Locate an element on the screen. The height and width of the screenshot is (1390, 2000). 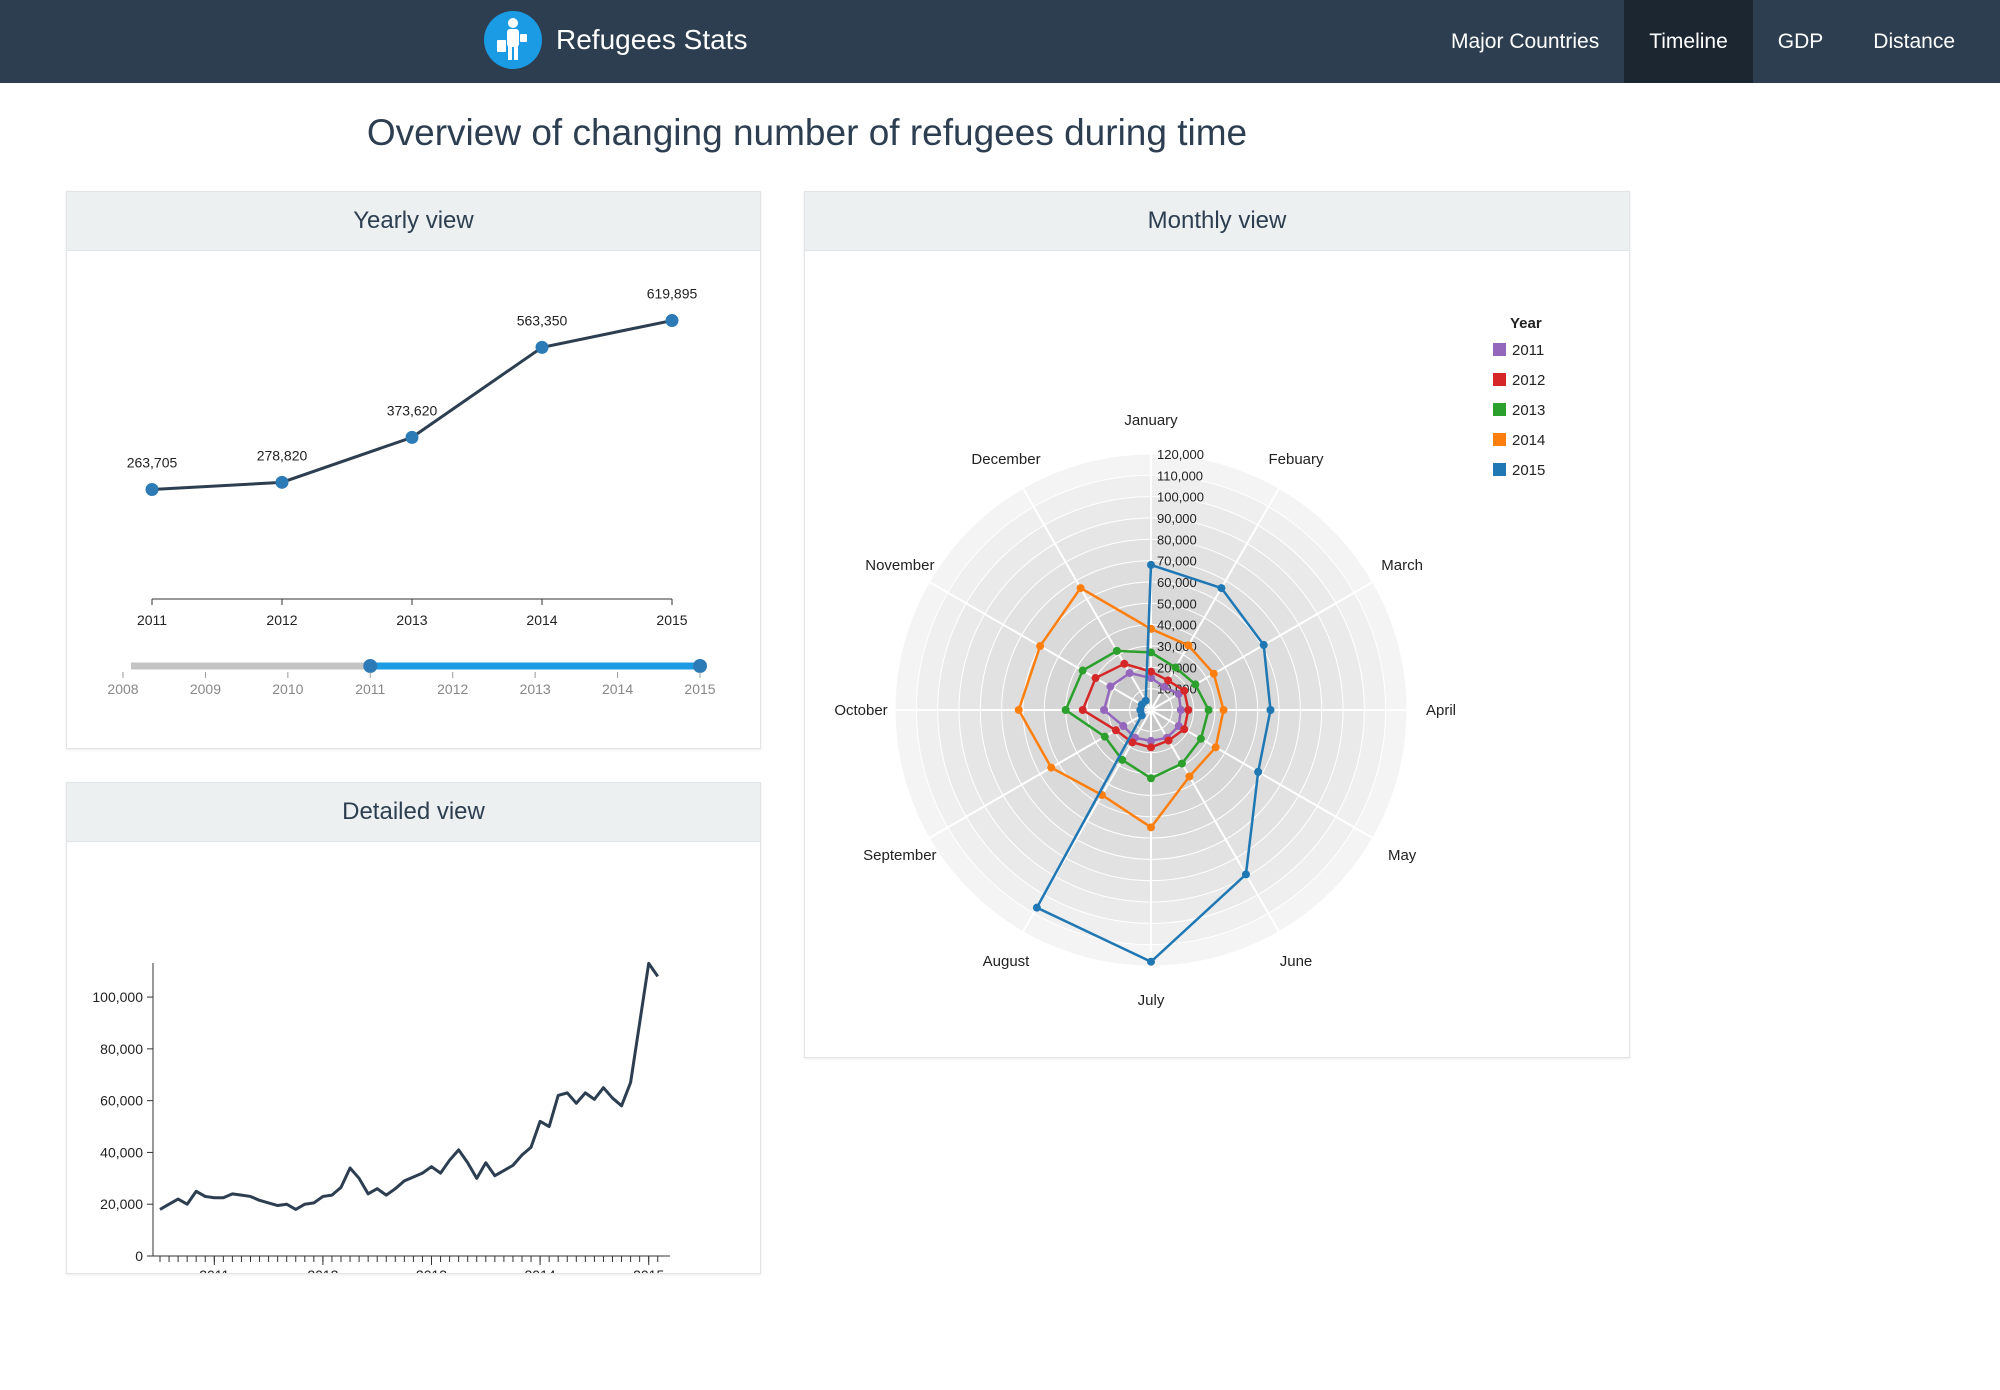
legend-label: 2013 is located at coordinates (1528, 410).